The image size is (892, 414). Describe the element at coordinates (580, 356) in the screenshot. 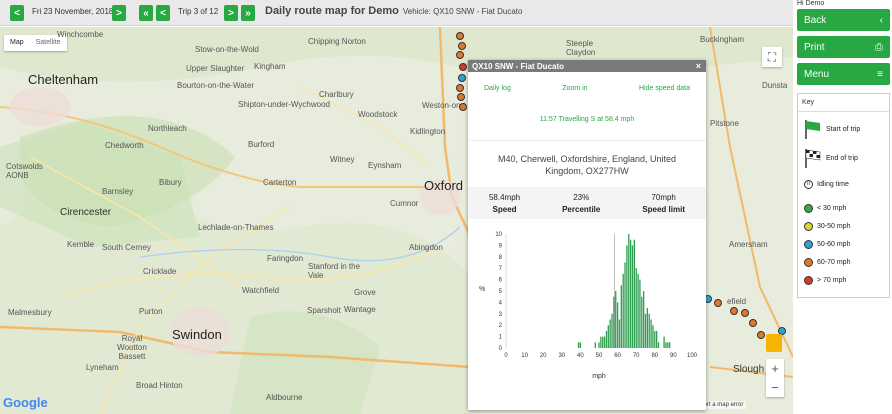

I see `x-tick-label: 40` at that location.